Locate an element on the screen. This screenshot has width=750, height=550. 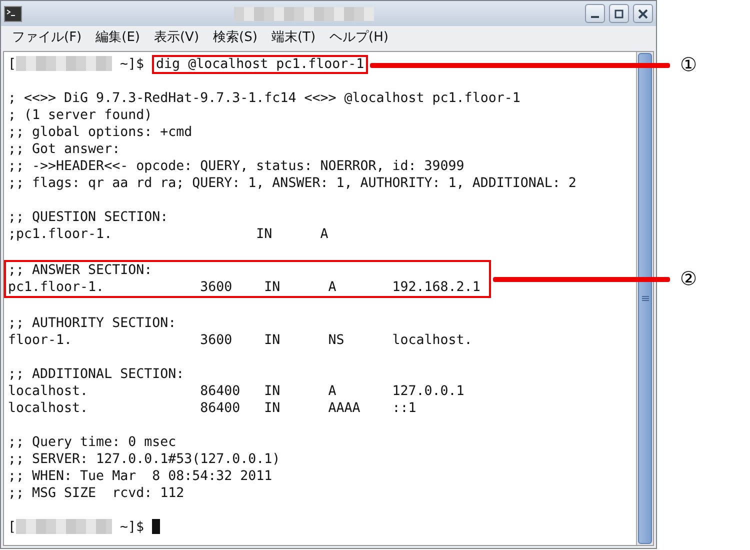
output-line: ;; QUESTION SECTION: is located at coordinates (89, 217).